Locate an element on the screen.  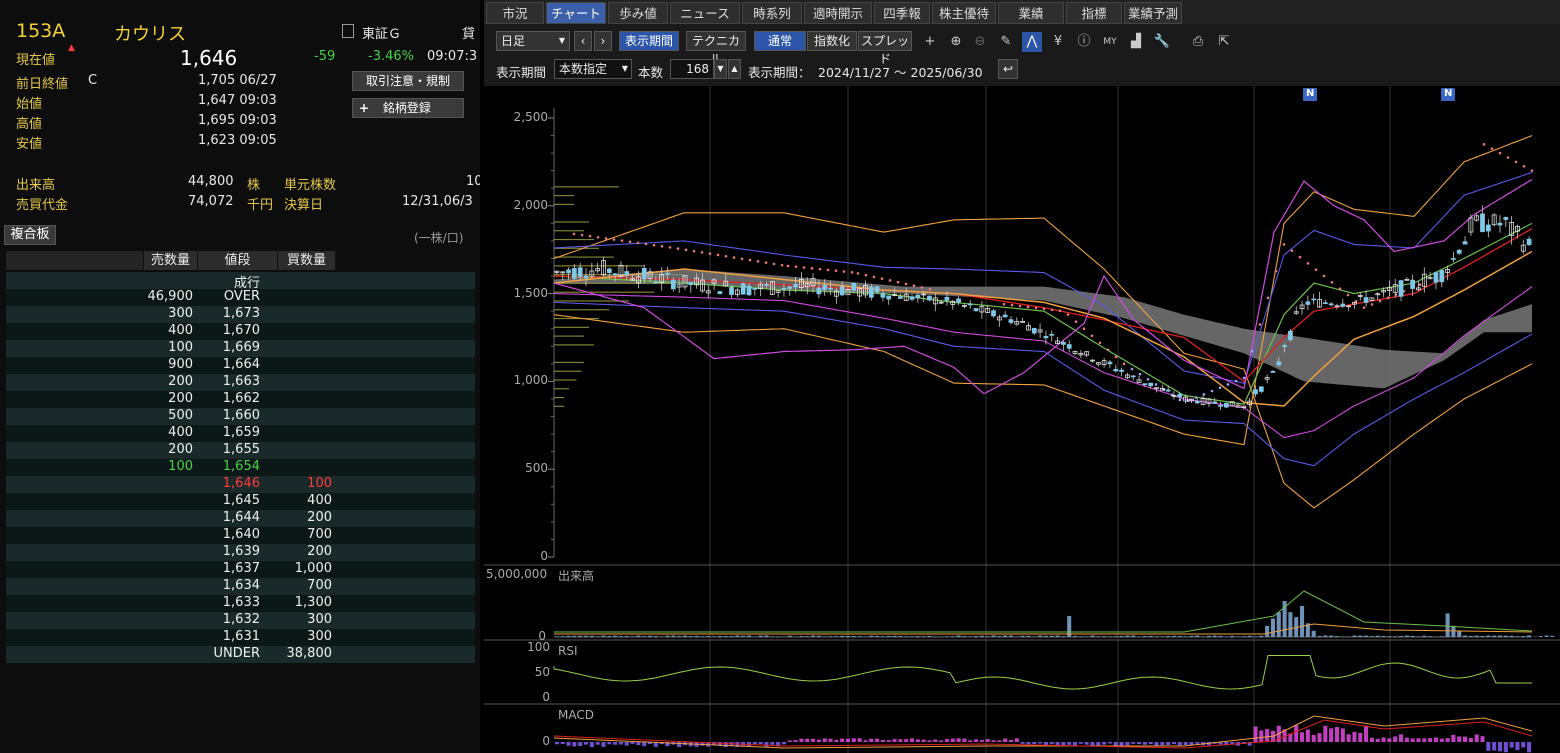
index-button: 指数化 is located at coordinates (832, 41).